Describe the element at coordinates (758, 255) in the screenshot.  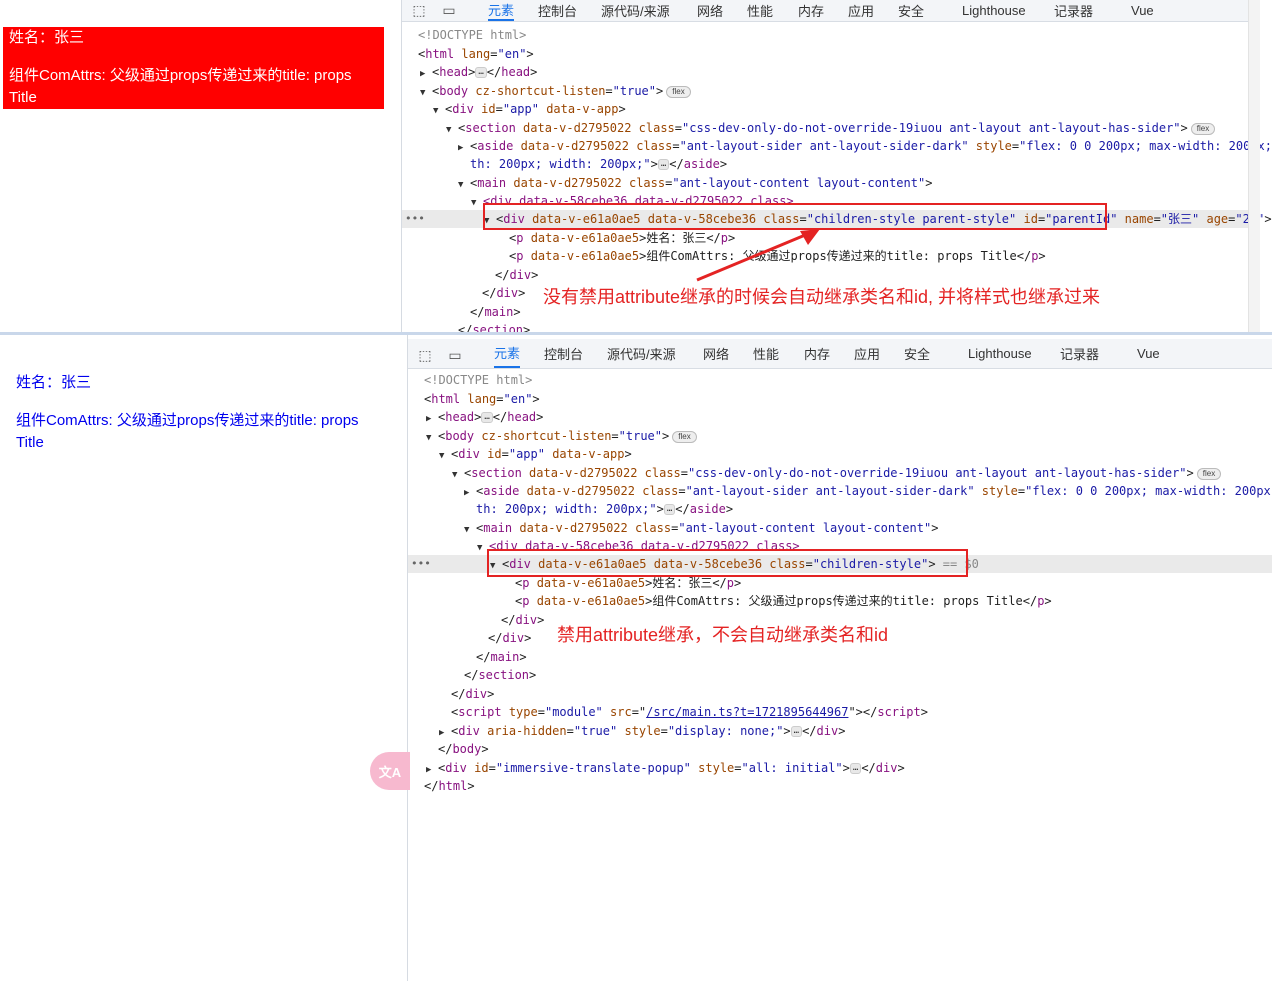
I see `annotation-arrow` at that location.